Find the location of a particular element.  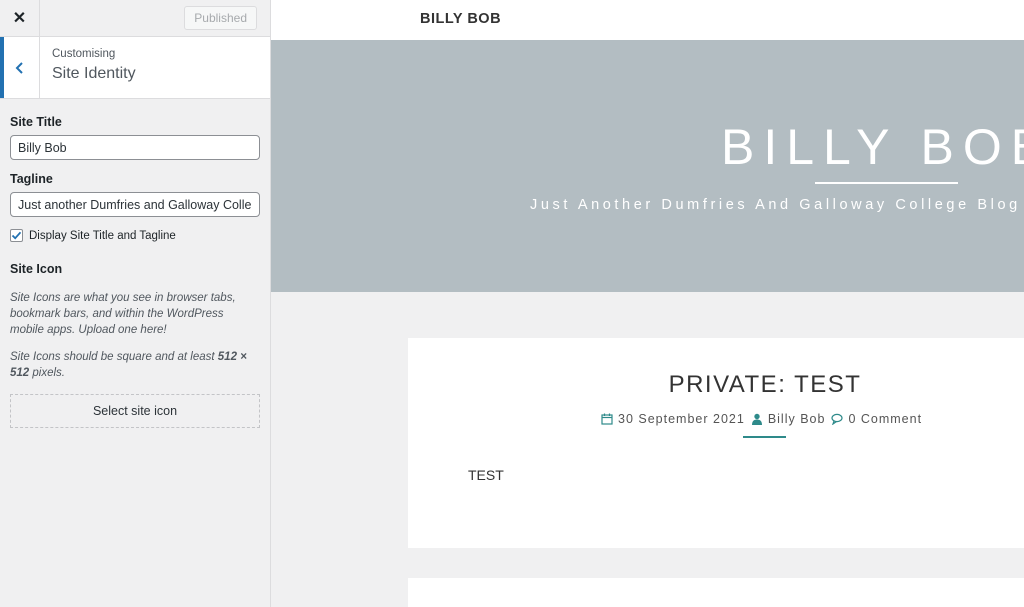

select-site-icon-button: Select site icon is located at coordinates (135, 411).